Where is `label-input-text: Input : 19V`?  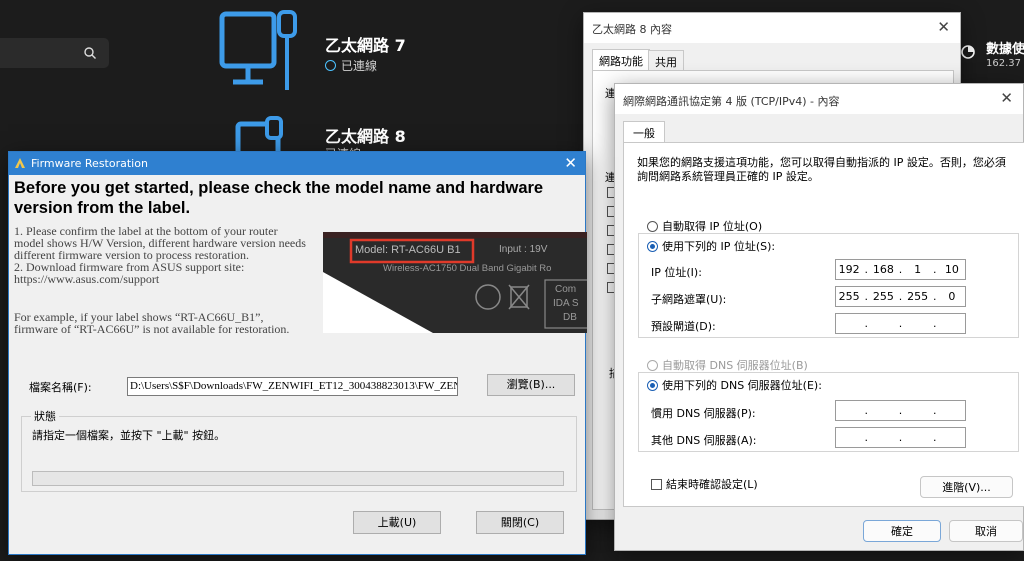
label-input-text: Input : 19V is located at coordinates (523, 249).